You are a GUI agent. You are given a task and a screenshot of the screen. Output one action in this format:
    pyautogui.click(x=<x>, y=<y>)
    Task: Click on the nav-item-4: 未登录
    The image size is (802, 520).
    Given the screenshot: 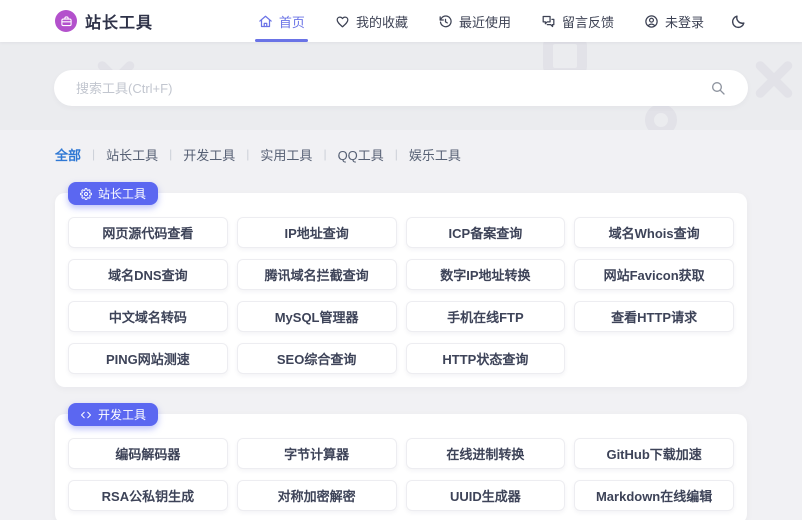 What is the action you would take?
    pyautogui.click(x=674, y=21)
    